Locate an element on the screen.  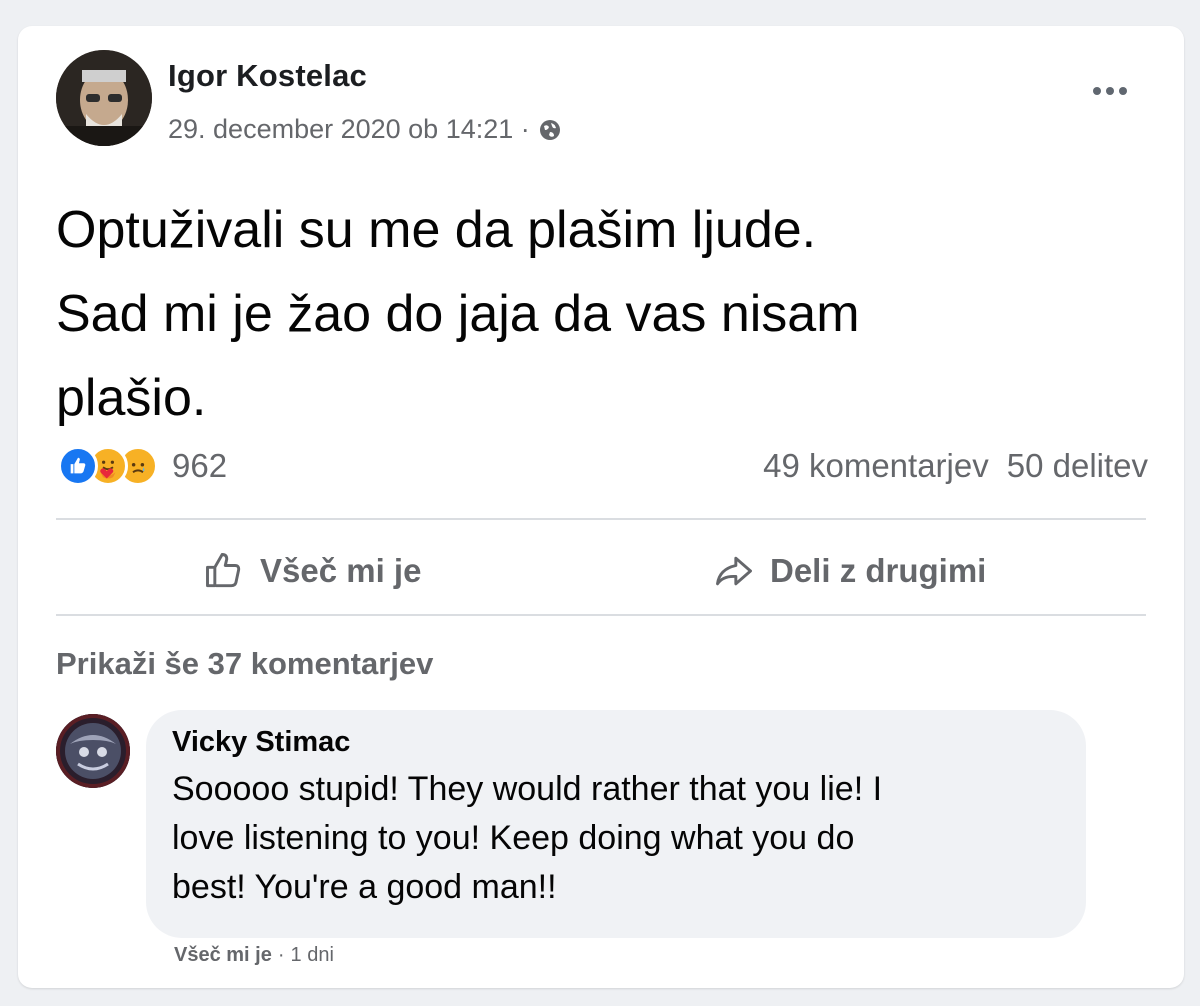
like-button-label: Všeč mi je is located at coordinates (341, 570).